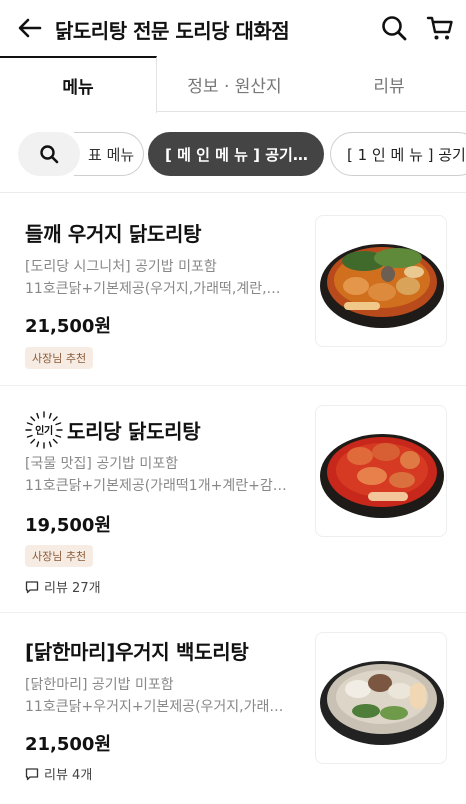  What do you see at coordinates (389, 84) in the screenshot?
I see `tab-reviews: 리뷰` at bounding box center [389, 84].